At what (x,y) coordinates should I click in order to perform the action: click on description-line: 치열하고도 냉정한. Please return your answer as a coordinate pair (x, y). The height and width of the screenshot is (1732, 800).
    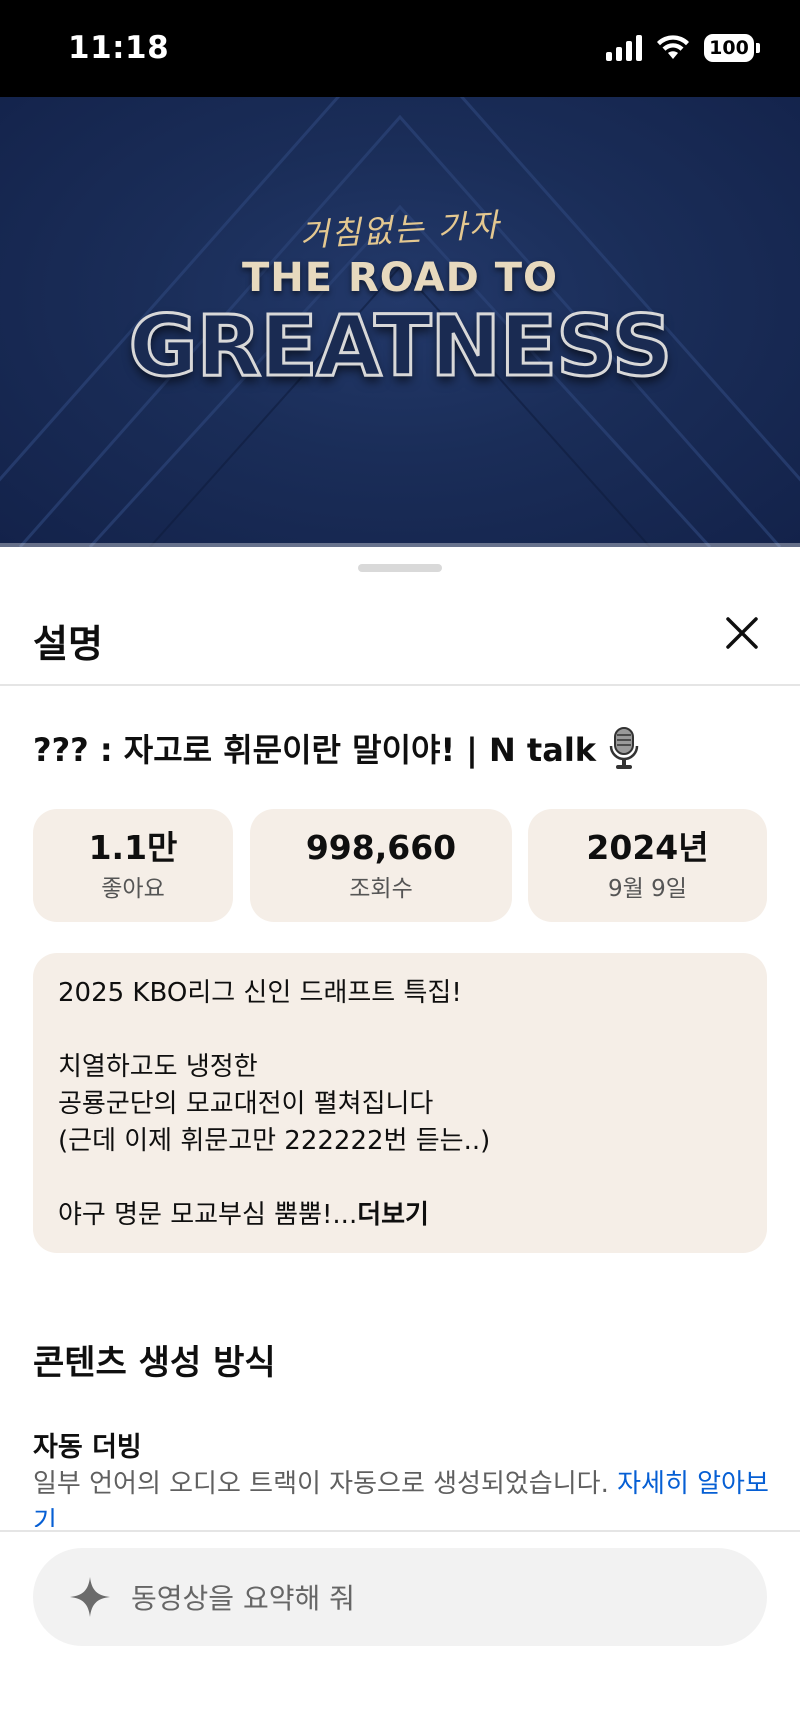
    Looking at the image, I should click on (158, 1067).